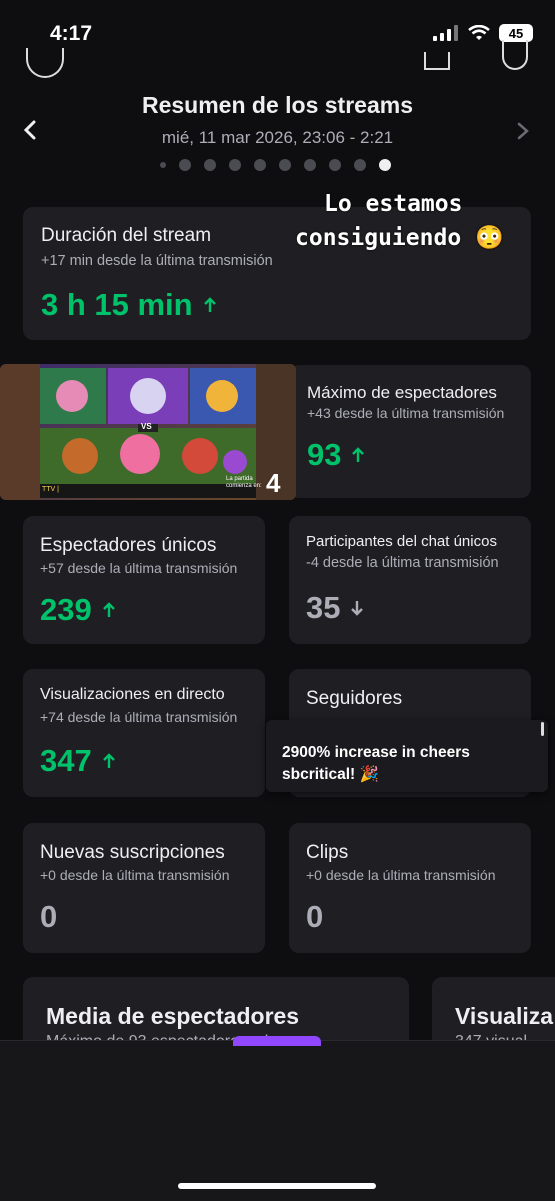 The width and height of the screenshot is (555, 1201). What do you see at coordinates (148, 432) in the screenshot?
I see `stream-thumbnail: VS TTV | La partida comienza en: 4` at bounding box center [148, 432].